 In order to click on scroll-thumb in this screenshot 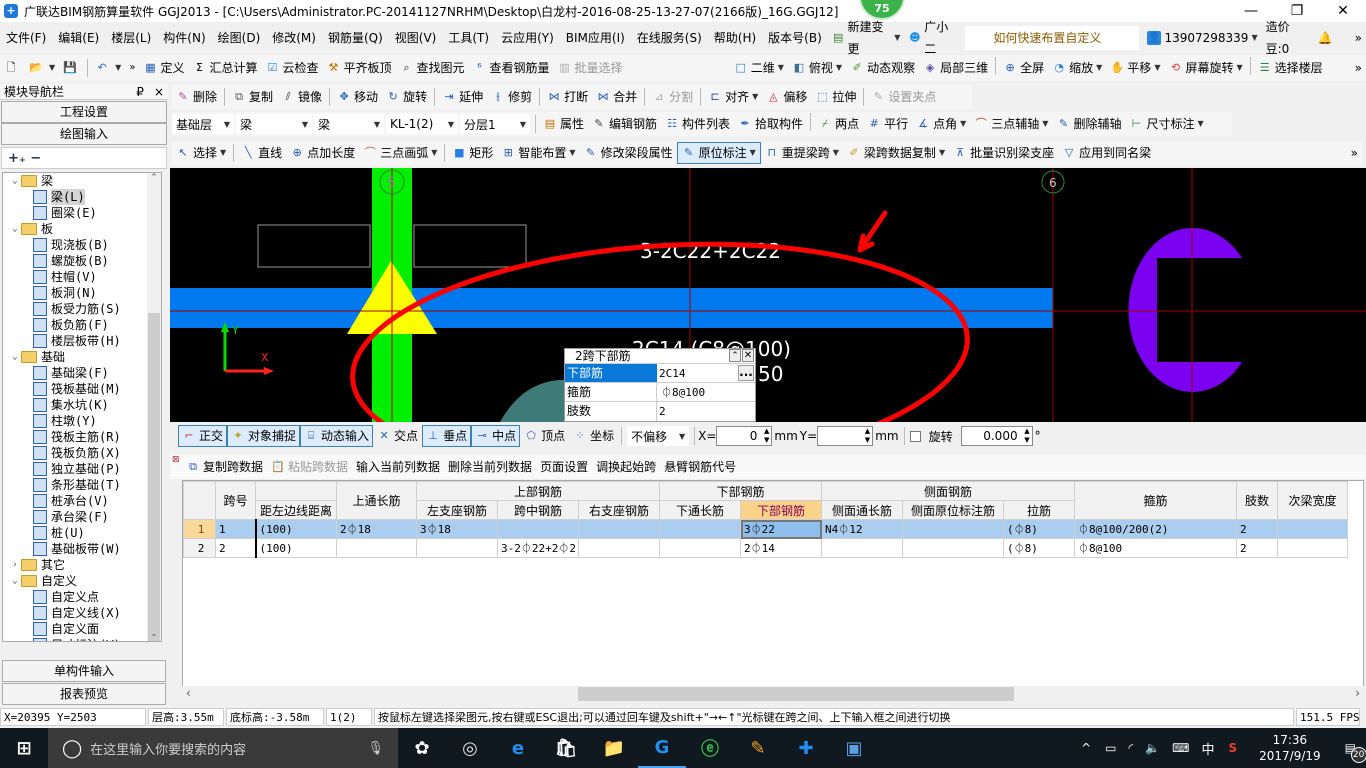, I will do `click(154, 477)`.